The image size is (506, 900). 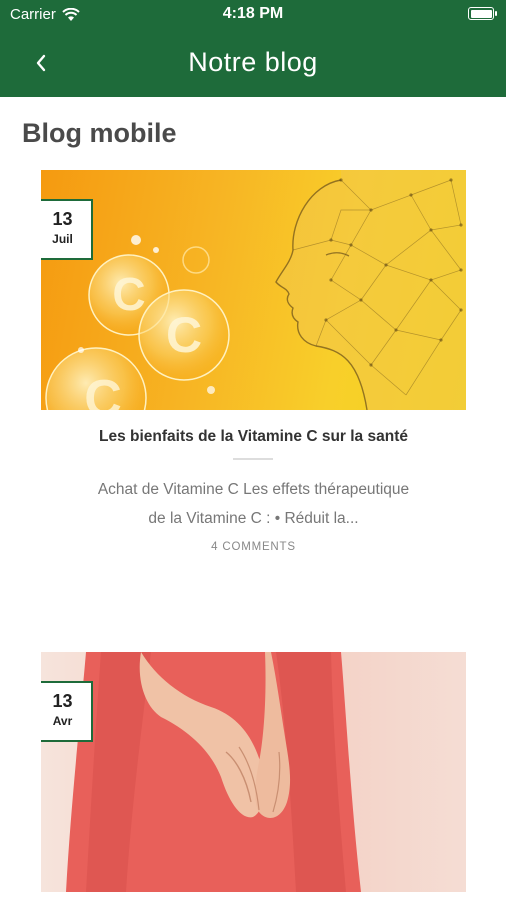 I want to click on page-title: Notre blog, so click(x=253, y=62).